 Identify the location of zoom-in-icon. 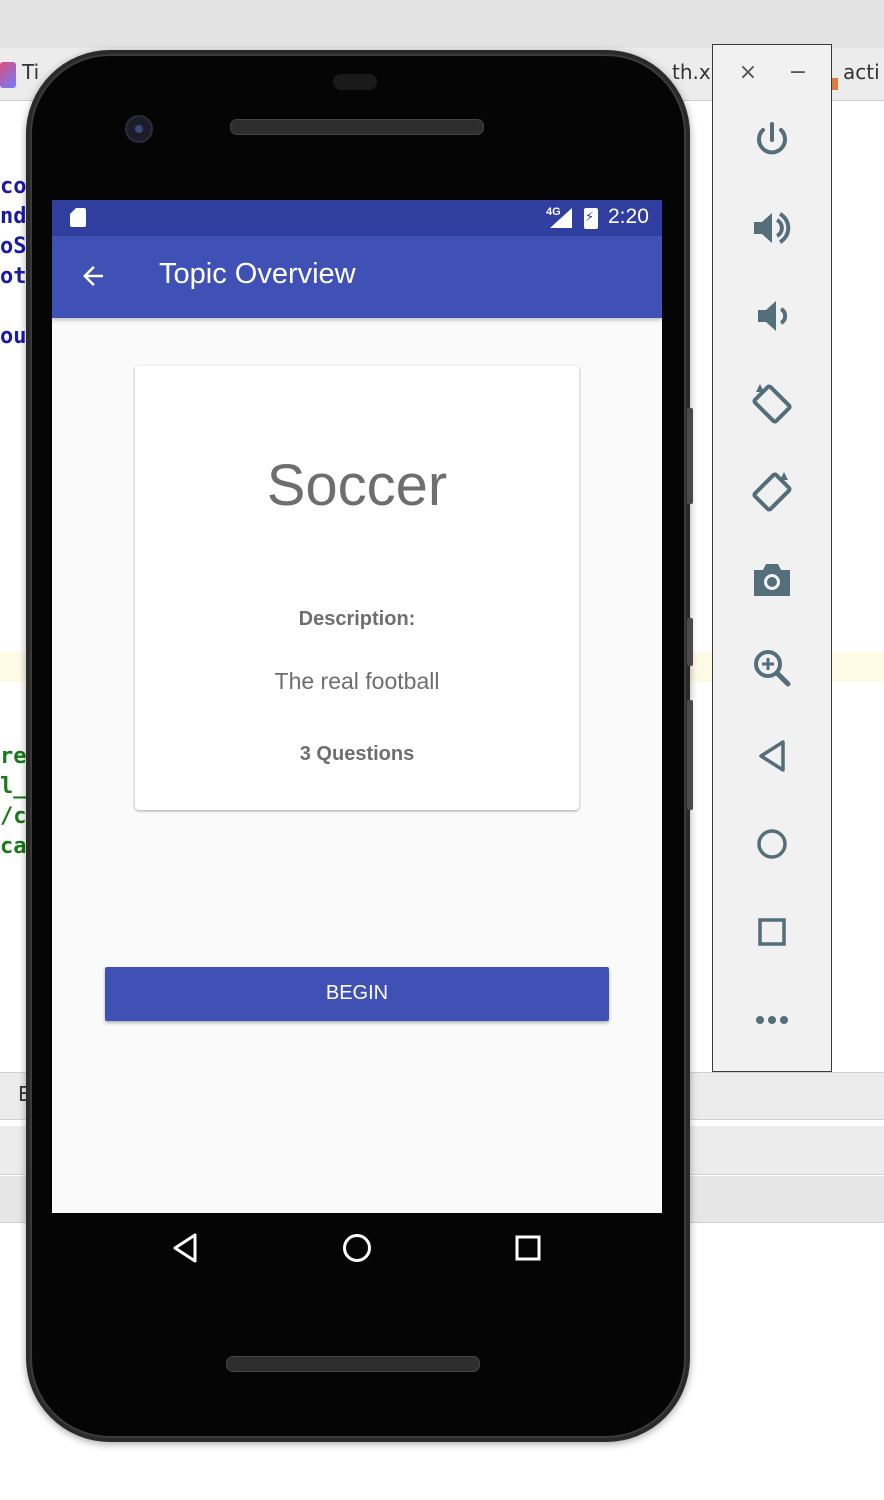
(772, 668).